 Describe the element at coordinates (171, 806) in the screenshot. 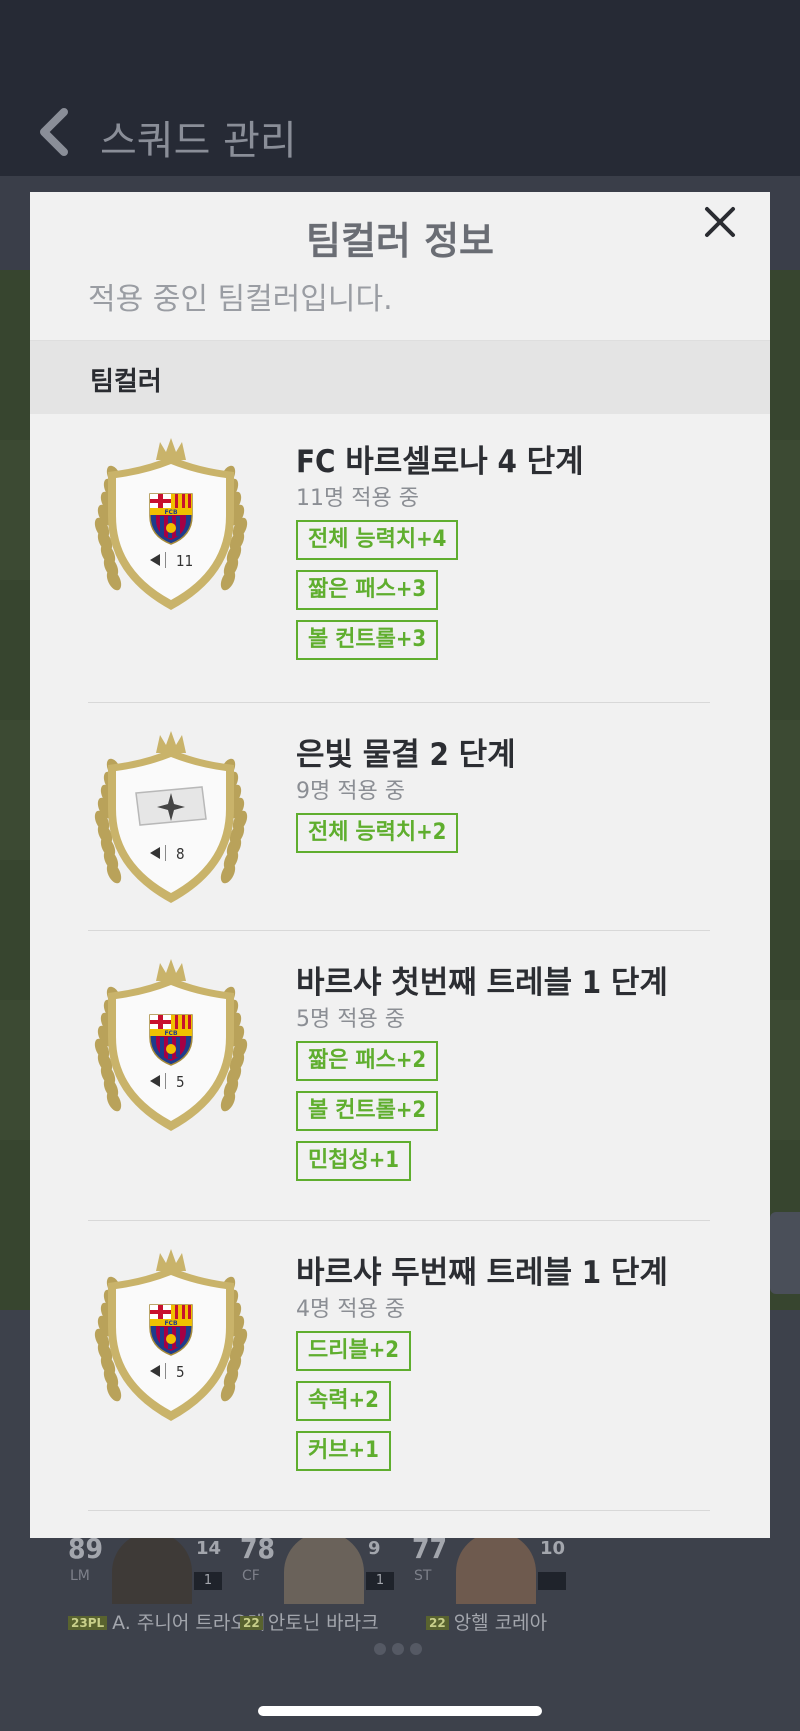

I see `star-banner-icon` at that location.